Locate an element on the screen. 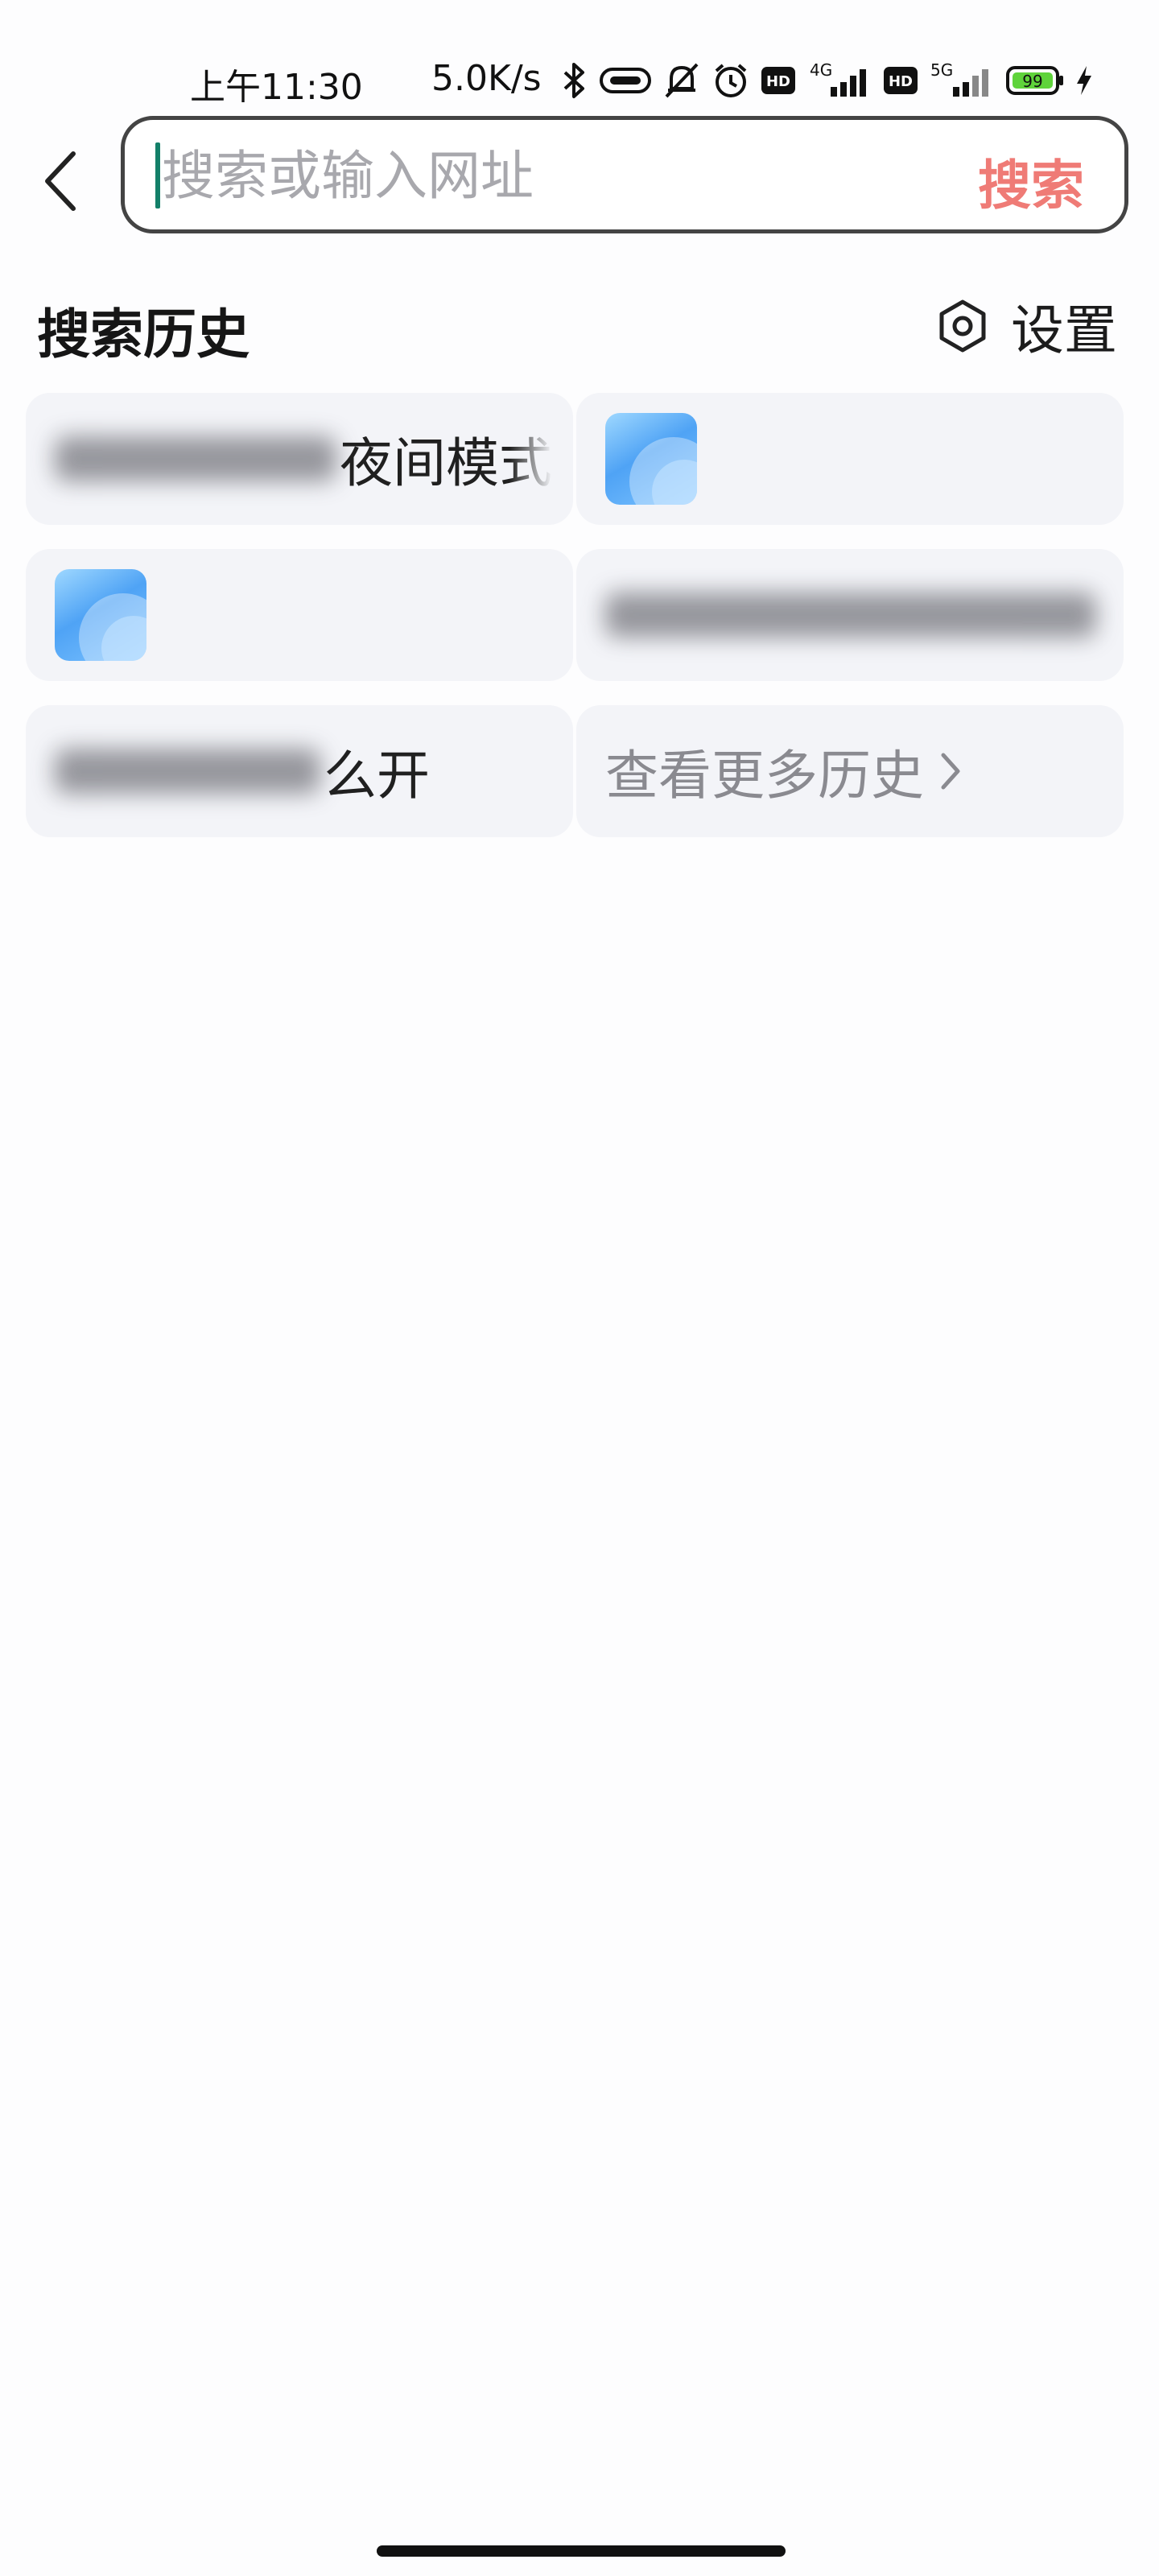 The height and width of the screenshot is (2576, 1159). back-button is located at coordinates (60, 181).